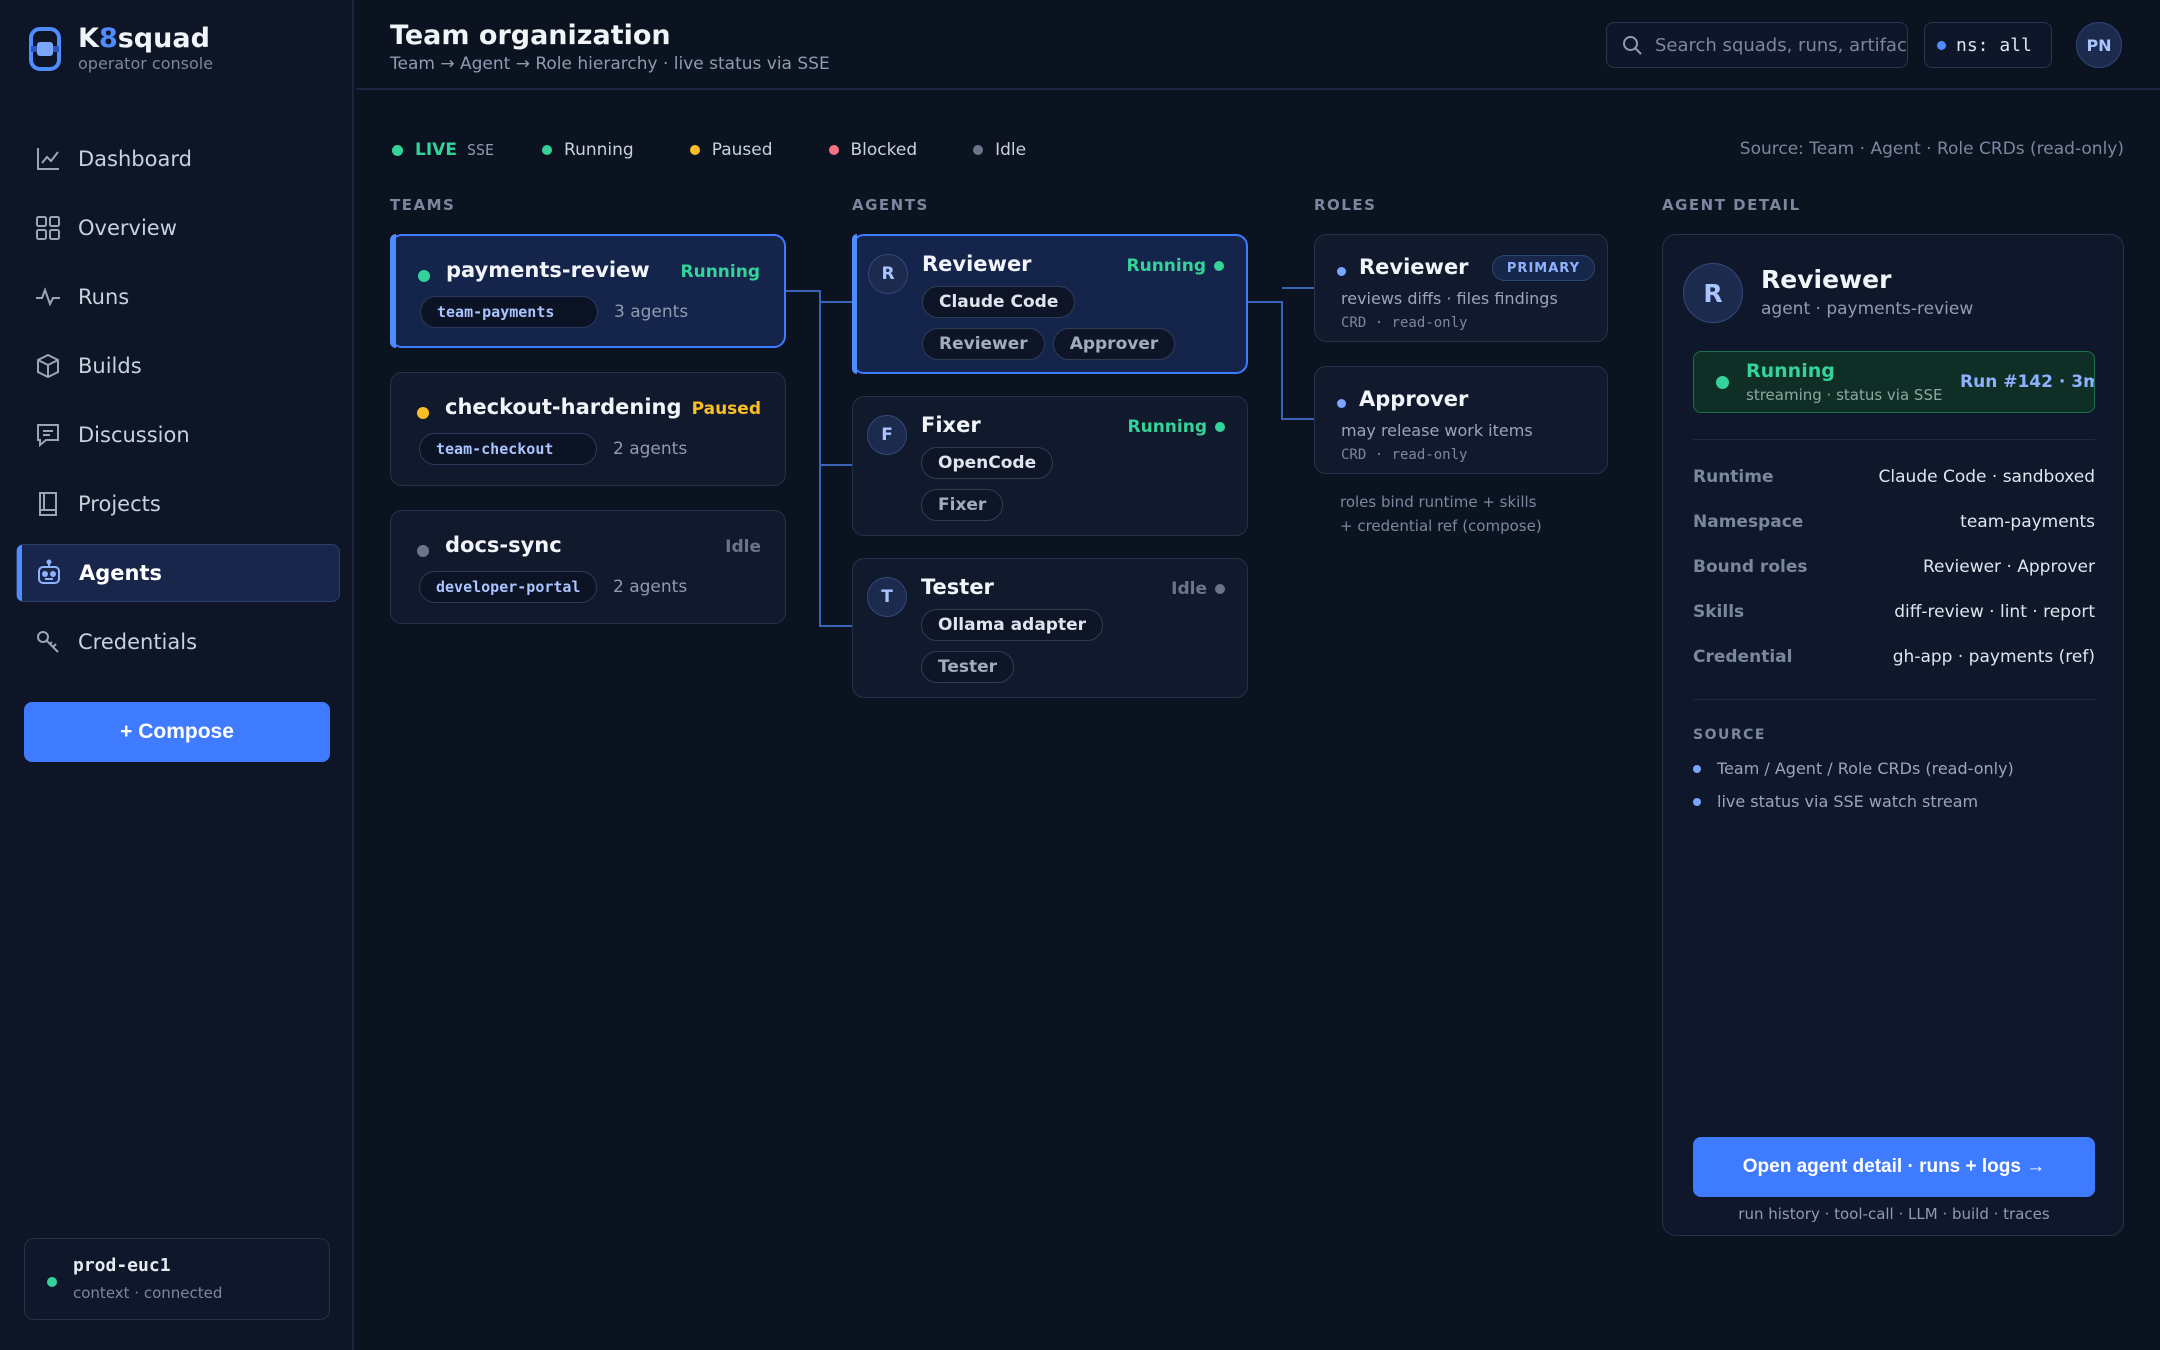 The image size is (2160, 1350). I want to click on detail-field-namespace: Namespace team-payments, so click(1894, 527).